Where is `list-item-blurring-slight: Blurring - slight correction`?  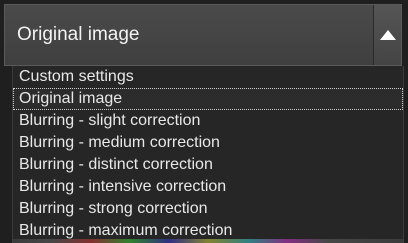
list-item-blurring-slight: Blurring - slight correction is located at coordinates (208, 121).